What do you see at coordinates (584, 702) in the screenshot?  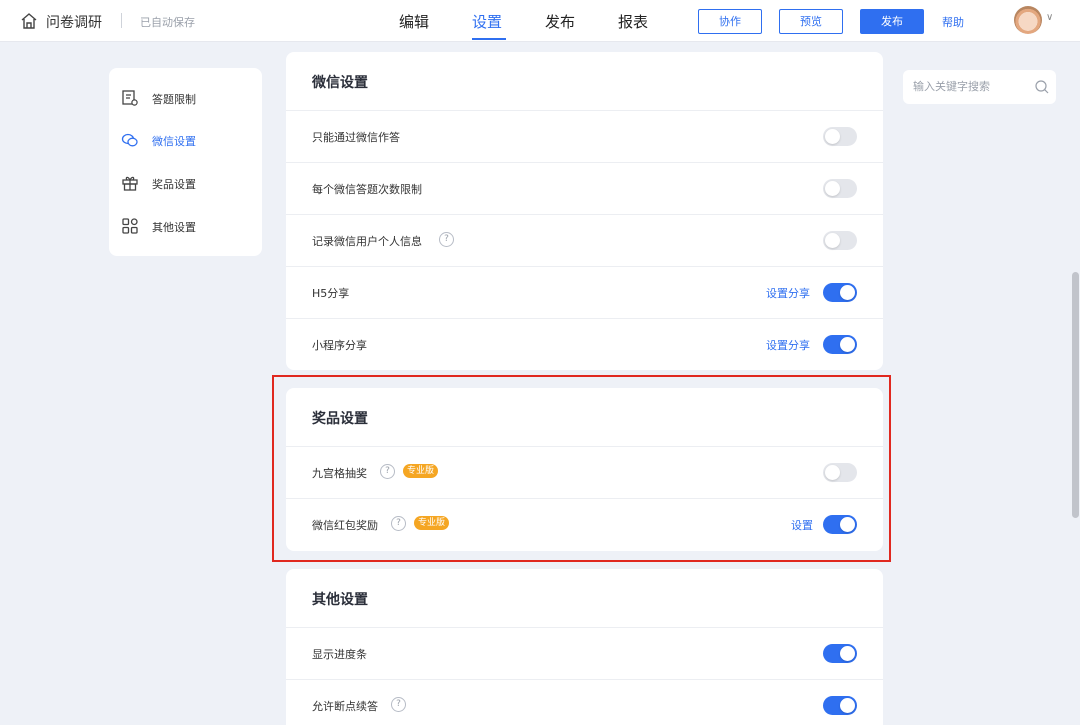 I see `list-item: 允许断点续答 ?` at bounding box center [584, 702].